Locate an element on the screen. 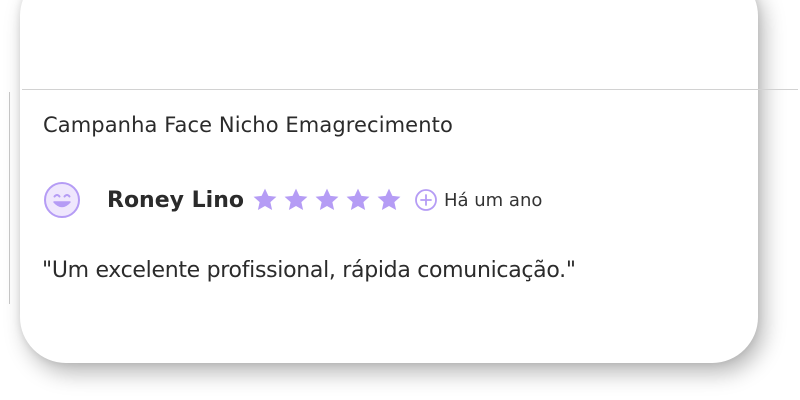 This screenshot has width=800, height=400. reviewer-row: Roney Lino Há um ano is located at coordinates (292, 200).